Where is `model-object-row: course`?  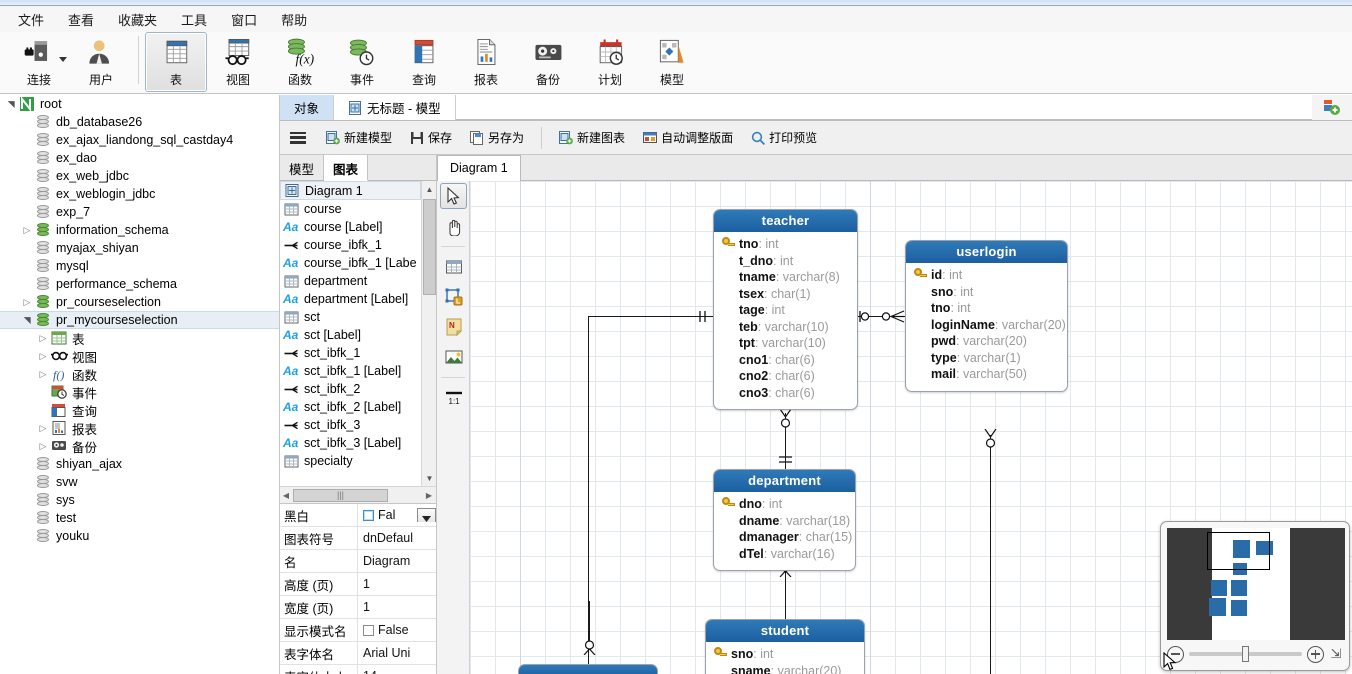
model-object-row: course is located at coordinates (350, 209).